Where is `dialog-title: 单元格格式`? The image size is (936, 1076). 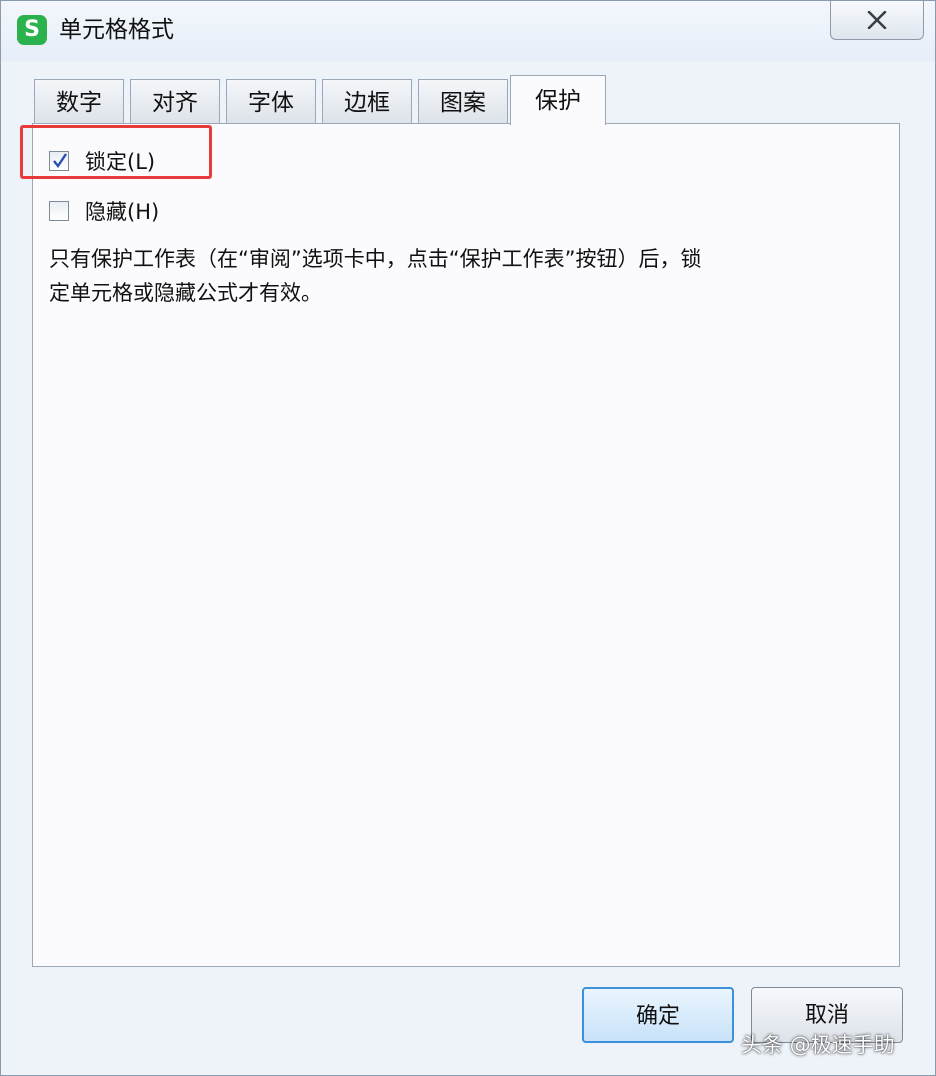
dialog-title: 单元格格式 is located at coordinates (116, 30).